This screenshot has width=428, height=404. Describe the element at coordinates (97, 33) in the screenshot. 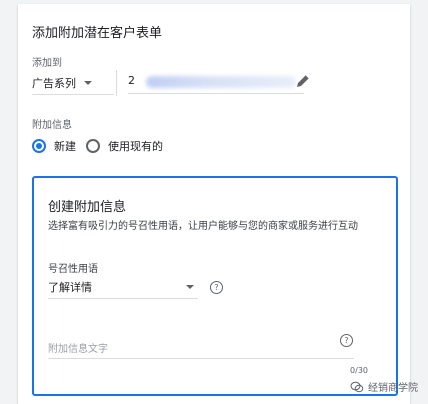

I see `form-title: 添加附加潜在客户表单` at that location.